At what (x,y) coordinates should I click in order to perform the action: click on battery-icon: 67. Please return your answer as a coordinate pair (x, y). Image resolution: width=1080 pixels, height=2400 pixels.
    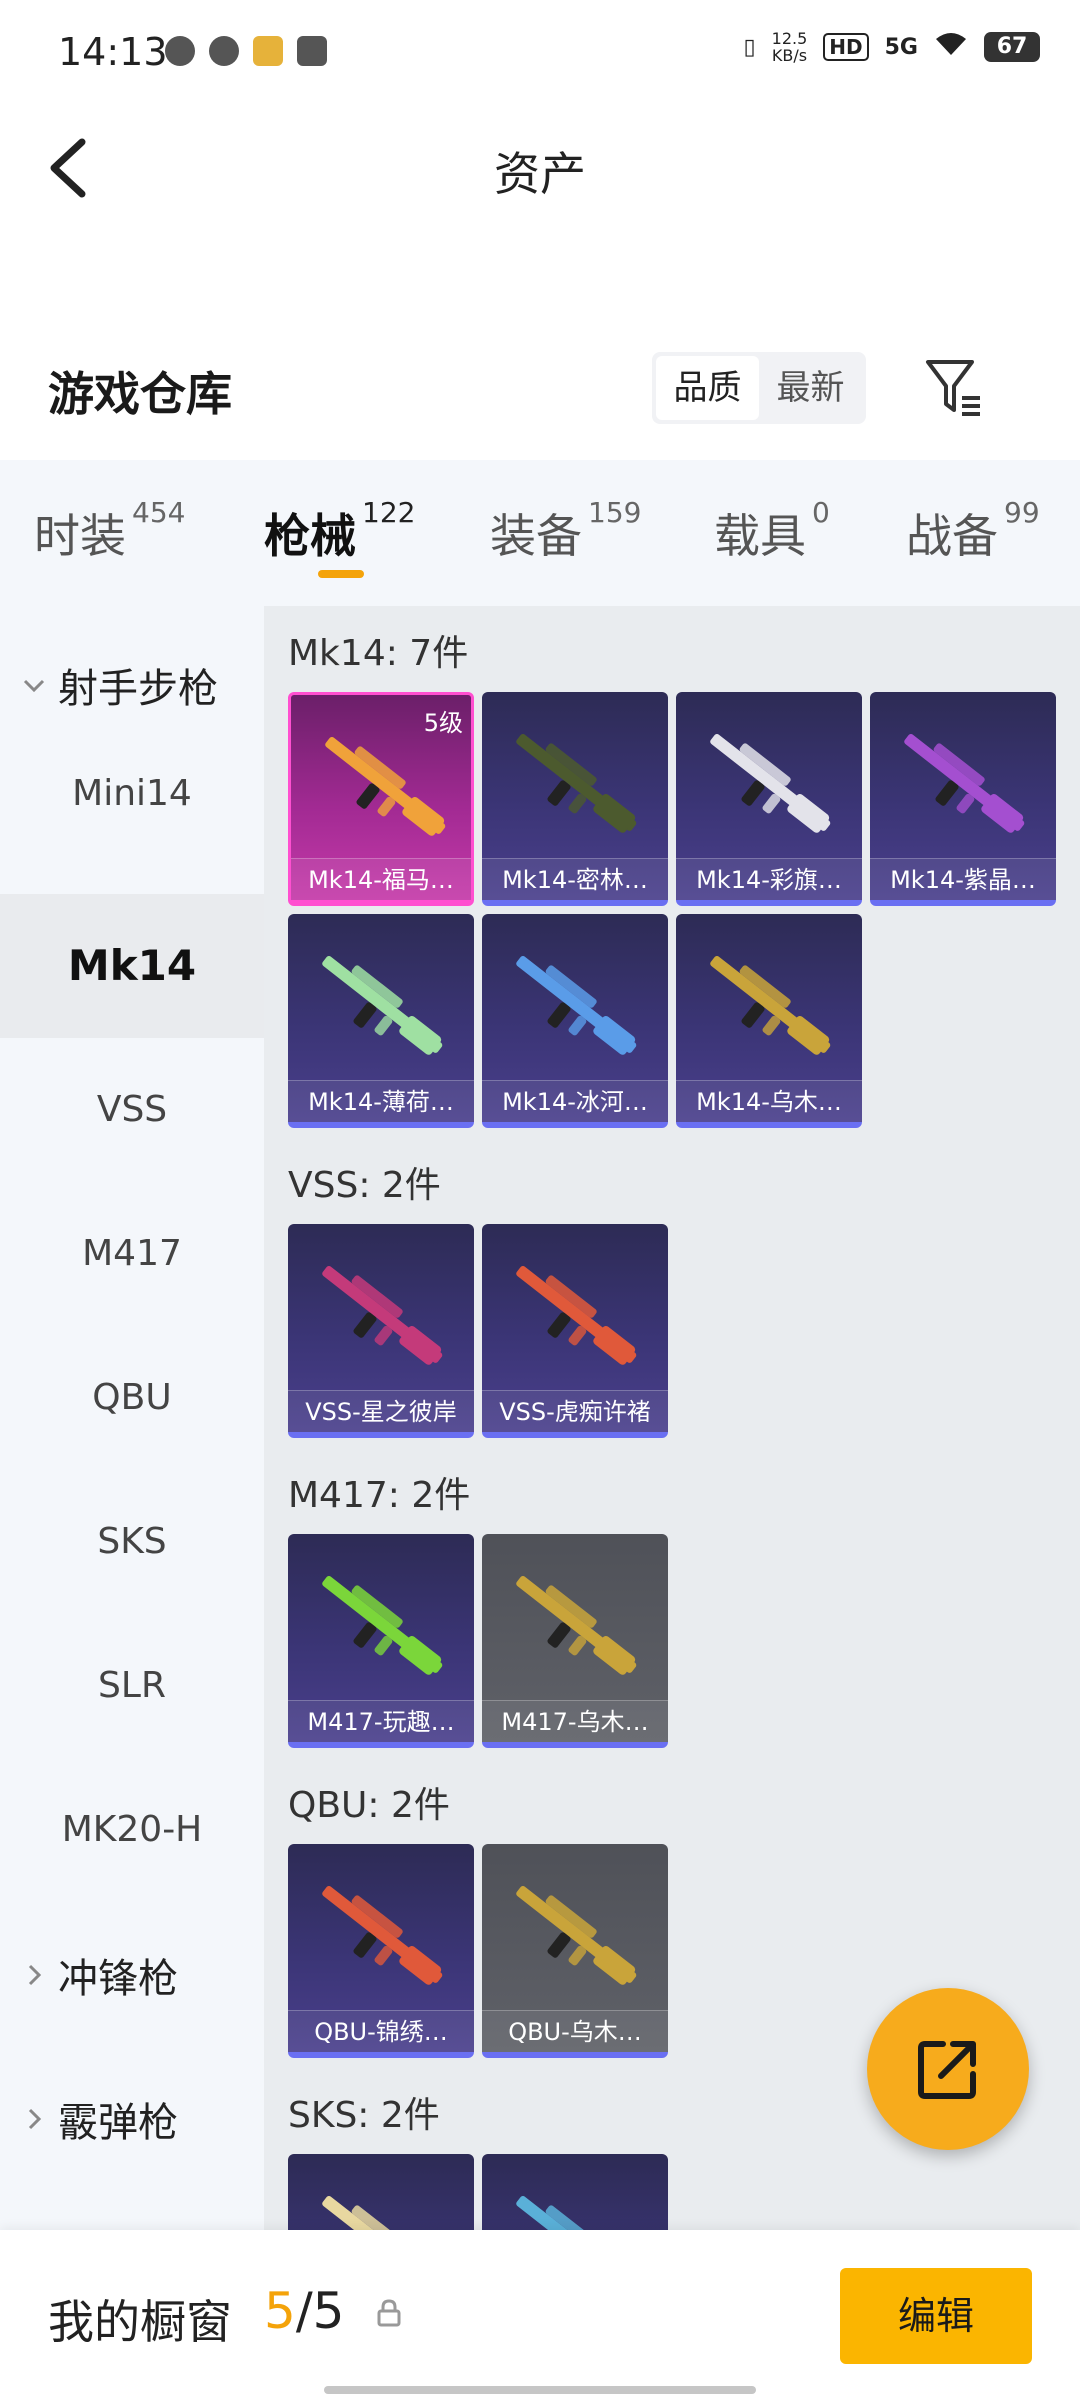
    Looking at the image, I should click on (1012, 47).